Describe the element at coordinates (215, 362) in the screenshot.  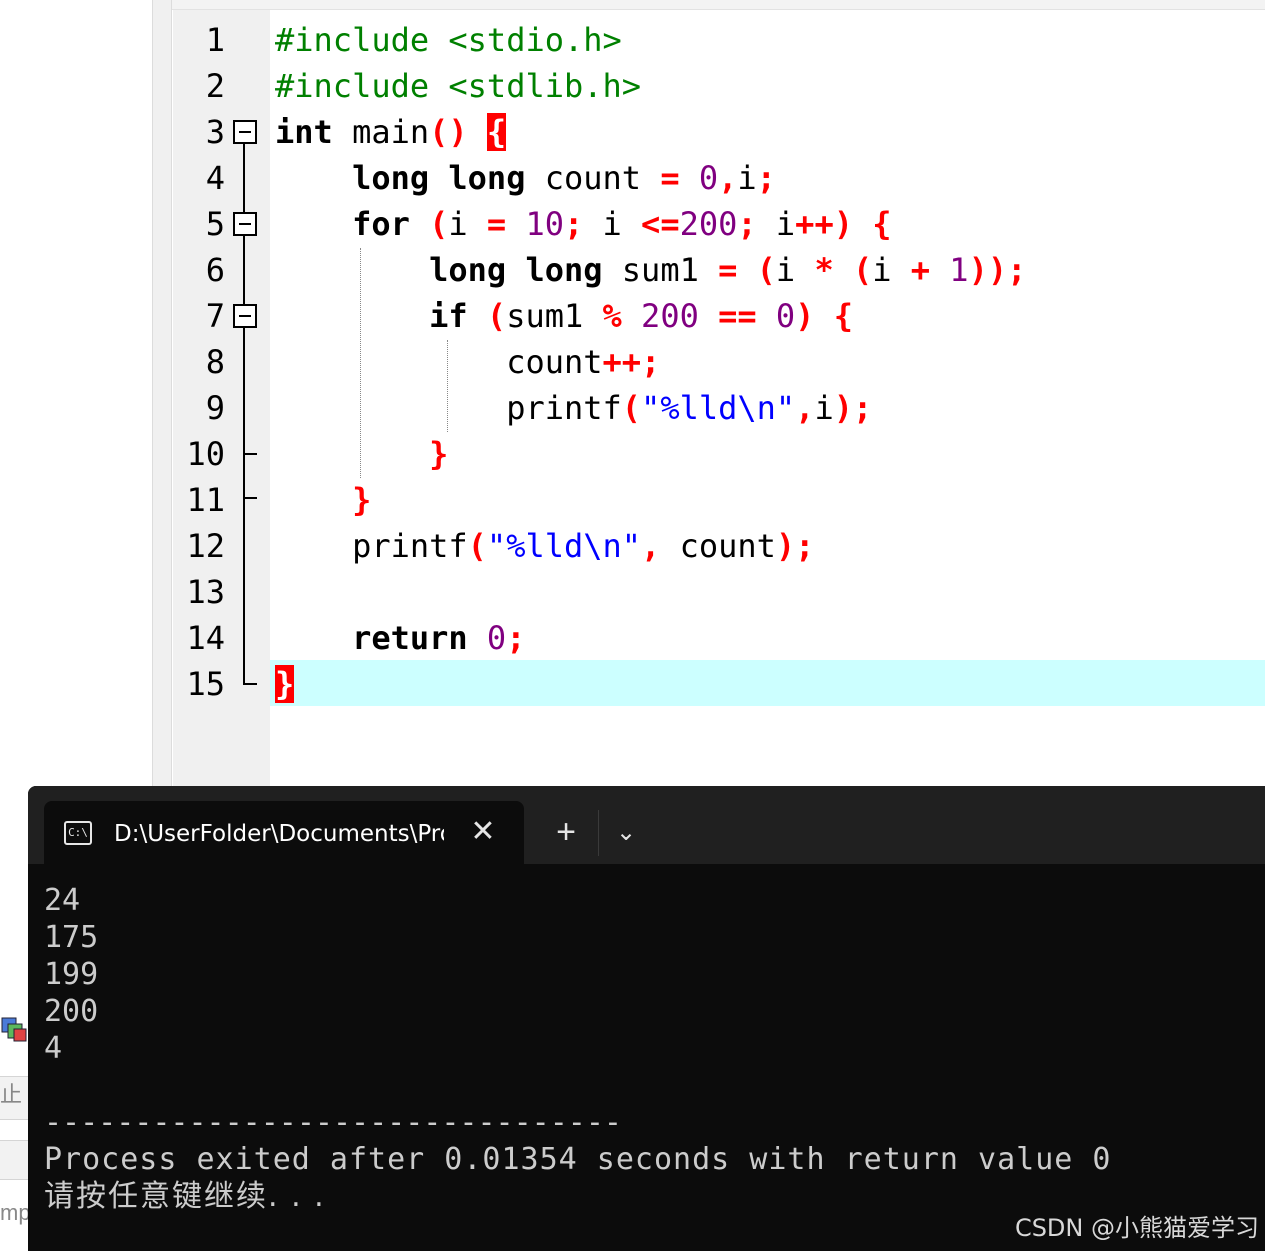
I see `line-number: 8` at that location.